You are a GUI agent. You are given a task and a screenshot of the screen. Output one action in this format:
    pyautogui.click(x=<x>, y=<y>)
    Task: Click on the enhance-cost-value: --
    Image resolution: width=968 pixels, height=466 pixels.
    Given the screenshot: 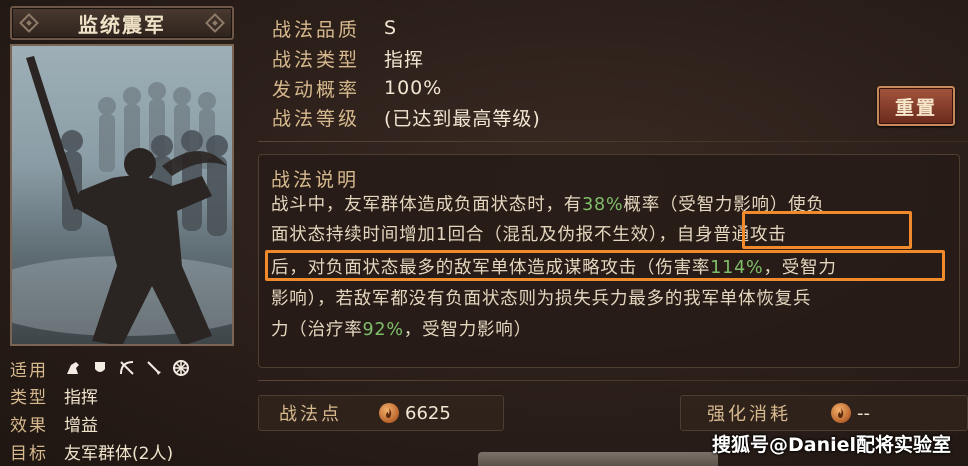 What is the action you would take?
    pyautogui.click(x=863, y=413)
    